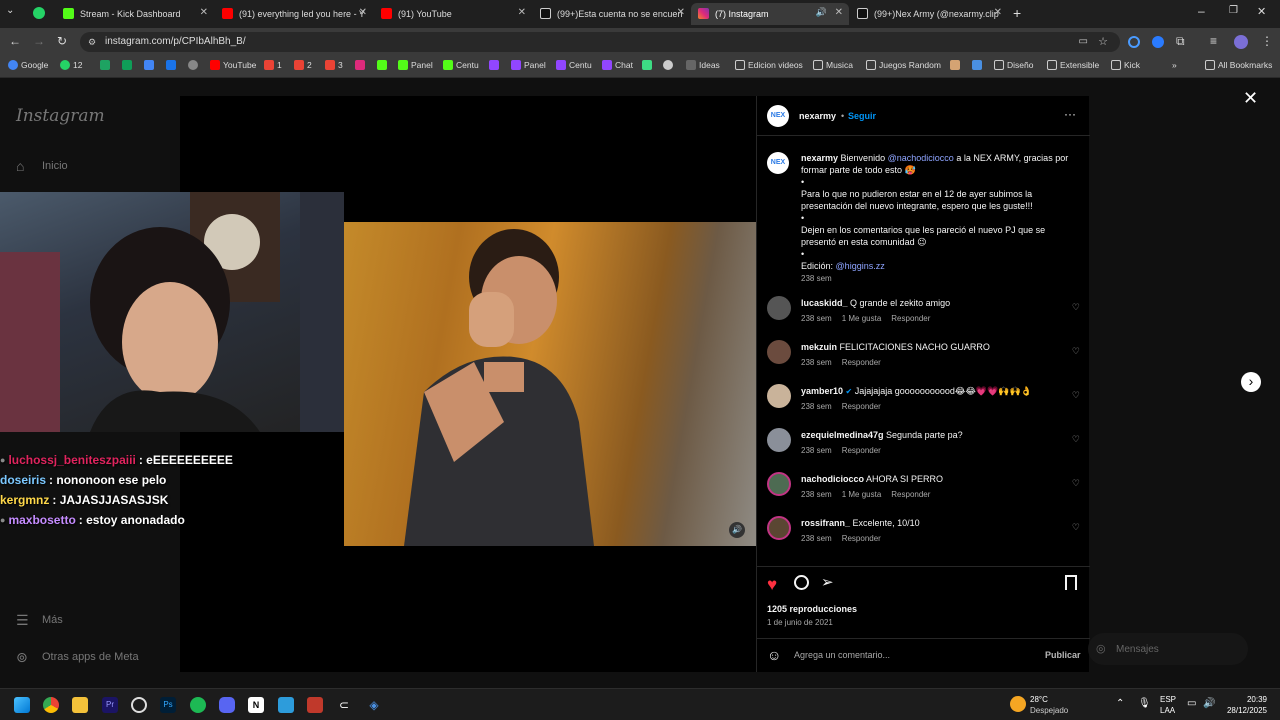 The width and height of the screenshot is (1280, 720). I want to click on tab-tiktok: (99+)Esta cuenta no se encuen ✕, so click(612, 14).